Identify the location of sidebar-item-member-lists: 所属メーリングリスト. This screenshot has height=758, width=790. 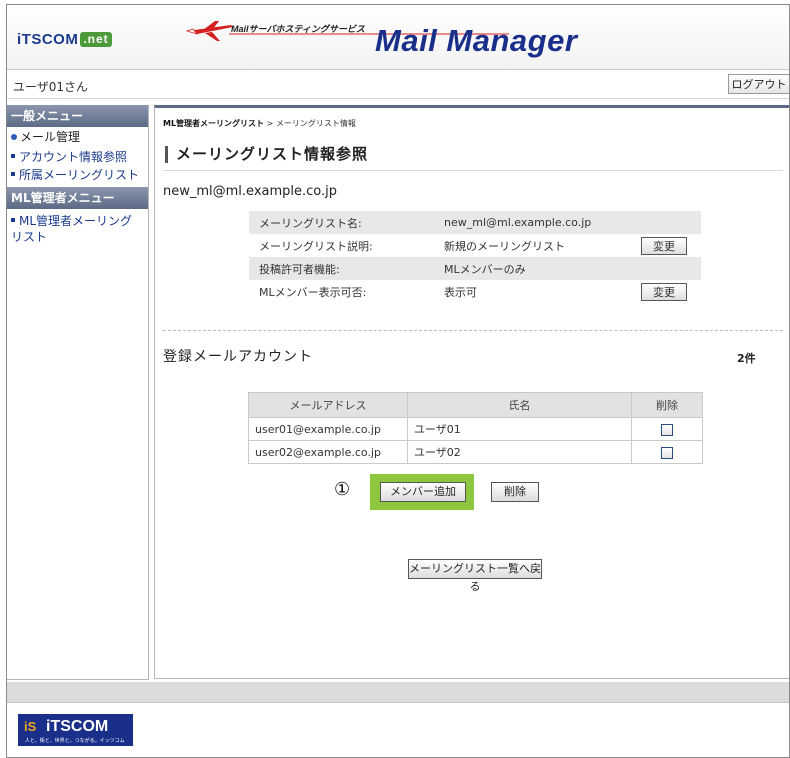
(77, 175).